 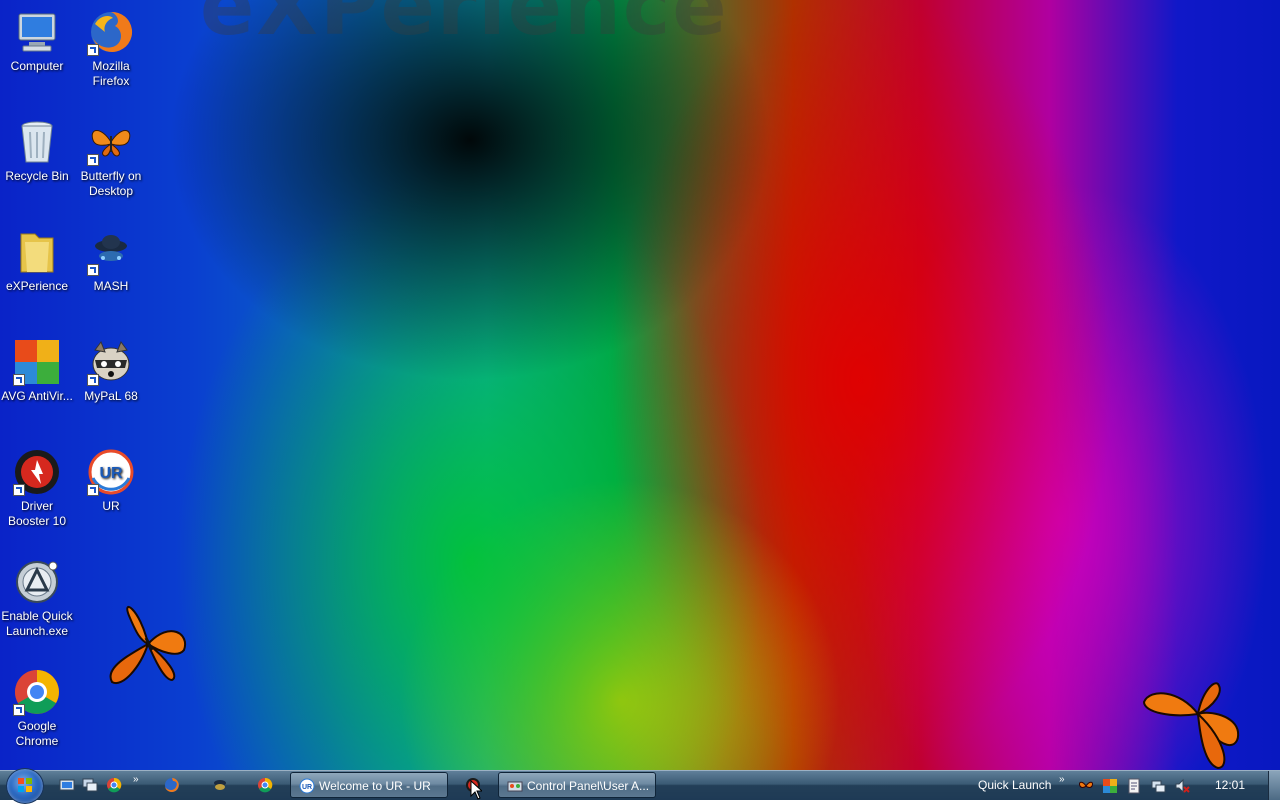 I want to click on switch-windows-icon, so click(x=90, y=785).